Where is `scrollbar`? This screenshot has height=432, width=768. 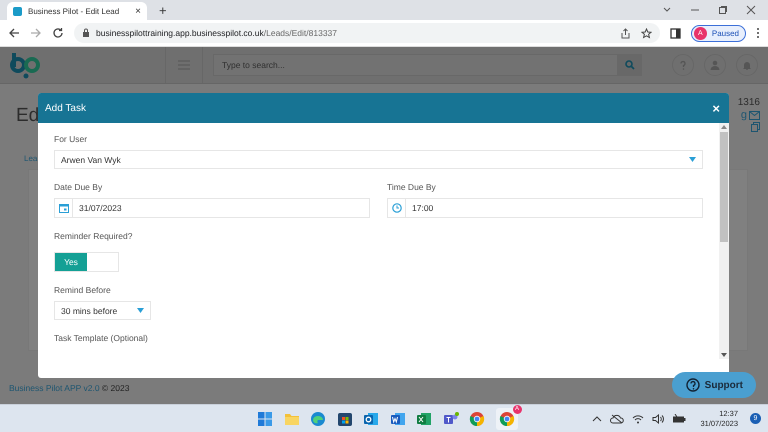 scrollbar is located at coordinates (724, 241).